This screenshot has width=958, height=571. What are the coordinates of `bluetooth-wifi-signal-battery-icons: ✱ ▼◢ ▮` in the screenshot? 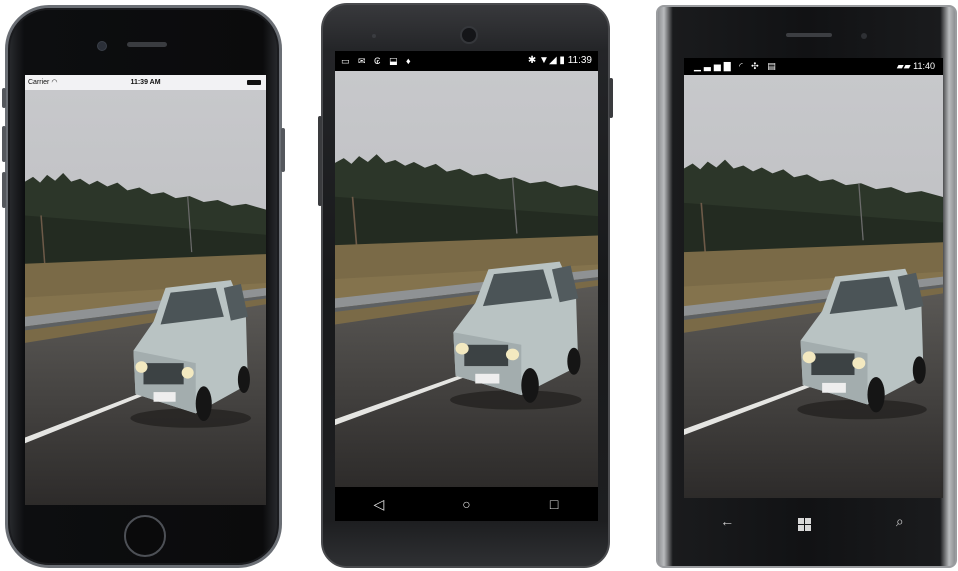 It's located at (546, 60).